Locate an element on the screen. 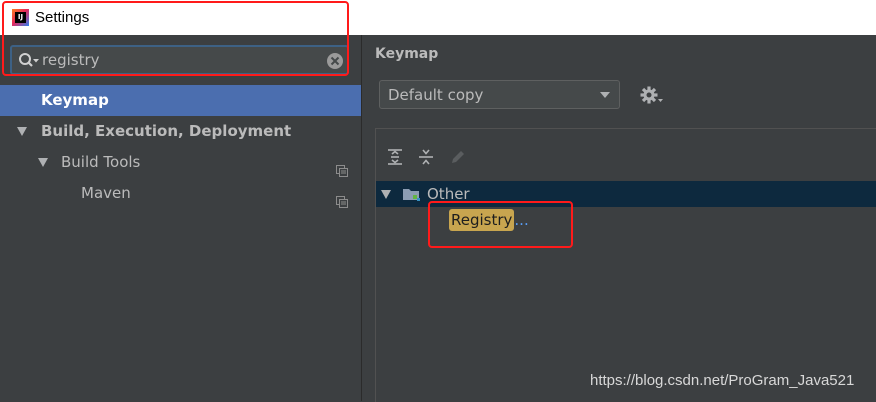 Image resolution: width=876 pixels, height=402 pixels. sidebar-item-build-tools: Build Tools is located at coordinates (180, 162).